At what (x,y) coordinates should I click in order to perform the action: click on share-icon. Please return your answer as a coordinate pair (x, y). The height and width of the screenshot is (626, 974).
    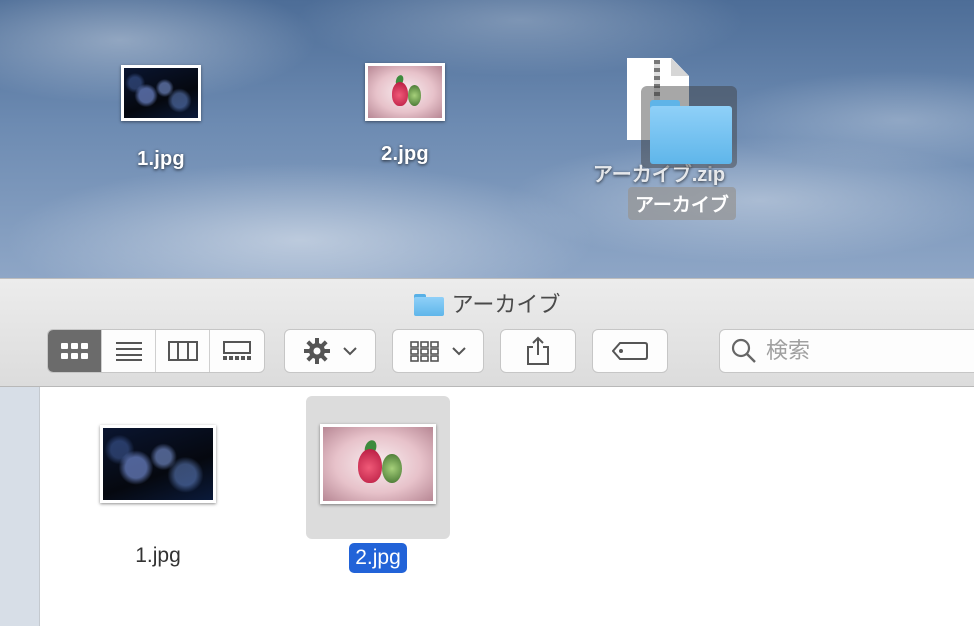
    Looking at the image, I should click on (538, 350).